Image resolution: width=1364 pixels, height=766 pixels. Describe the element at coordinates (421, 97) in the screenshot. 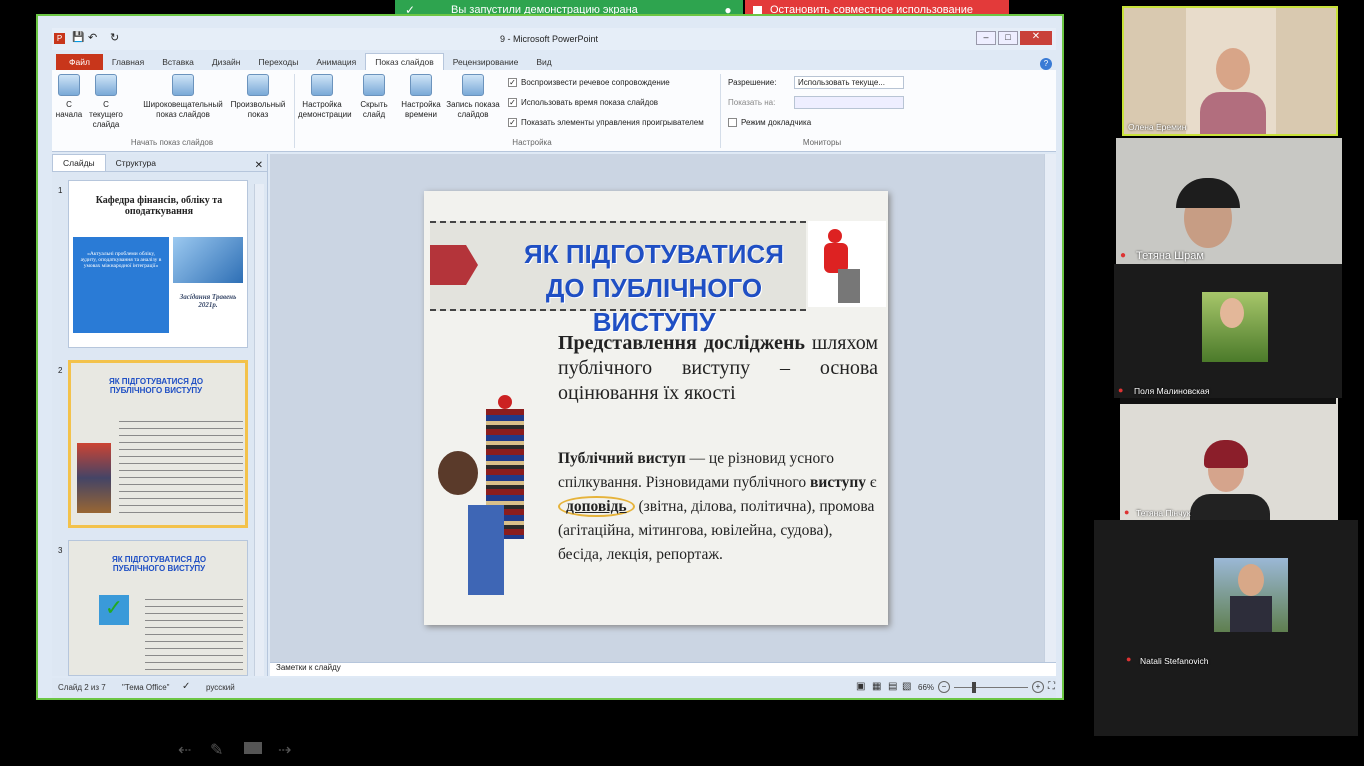

I see `rehearse-timings-button: Настройка времени` at that location.